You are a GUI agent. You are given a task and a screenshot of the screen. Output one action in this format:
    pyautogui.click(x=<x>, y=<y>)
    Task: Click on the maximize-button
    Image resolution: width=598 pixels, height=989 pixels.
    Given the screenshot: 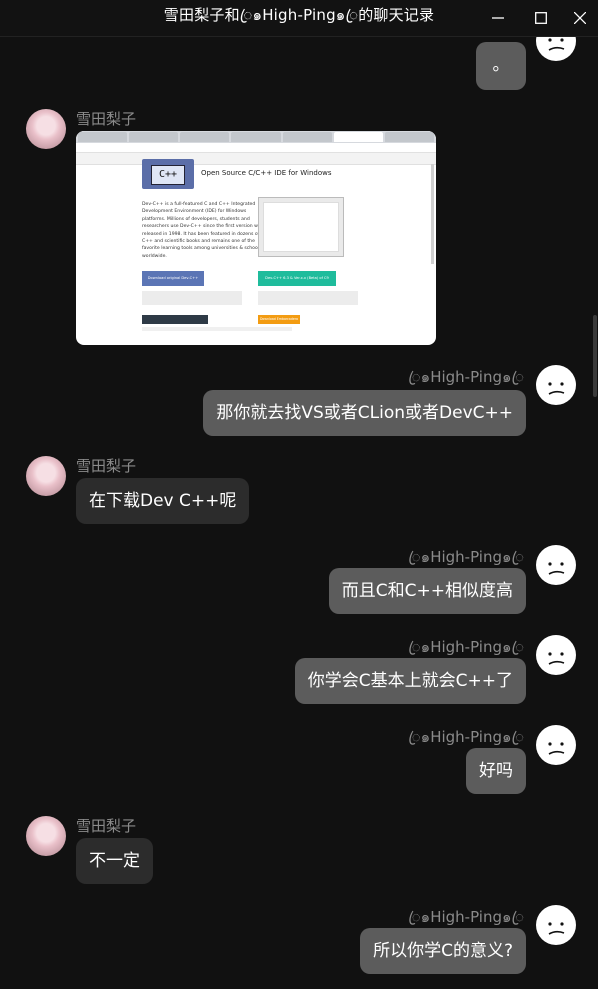 What is the action you would take?
    pyautogui.click(x=541, y=18)
    